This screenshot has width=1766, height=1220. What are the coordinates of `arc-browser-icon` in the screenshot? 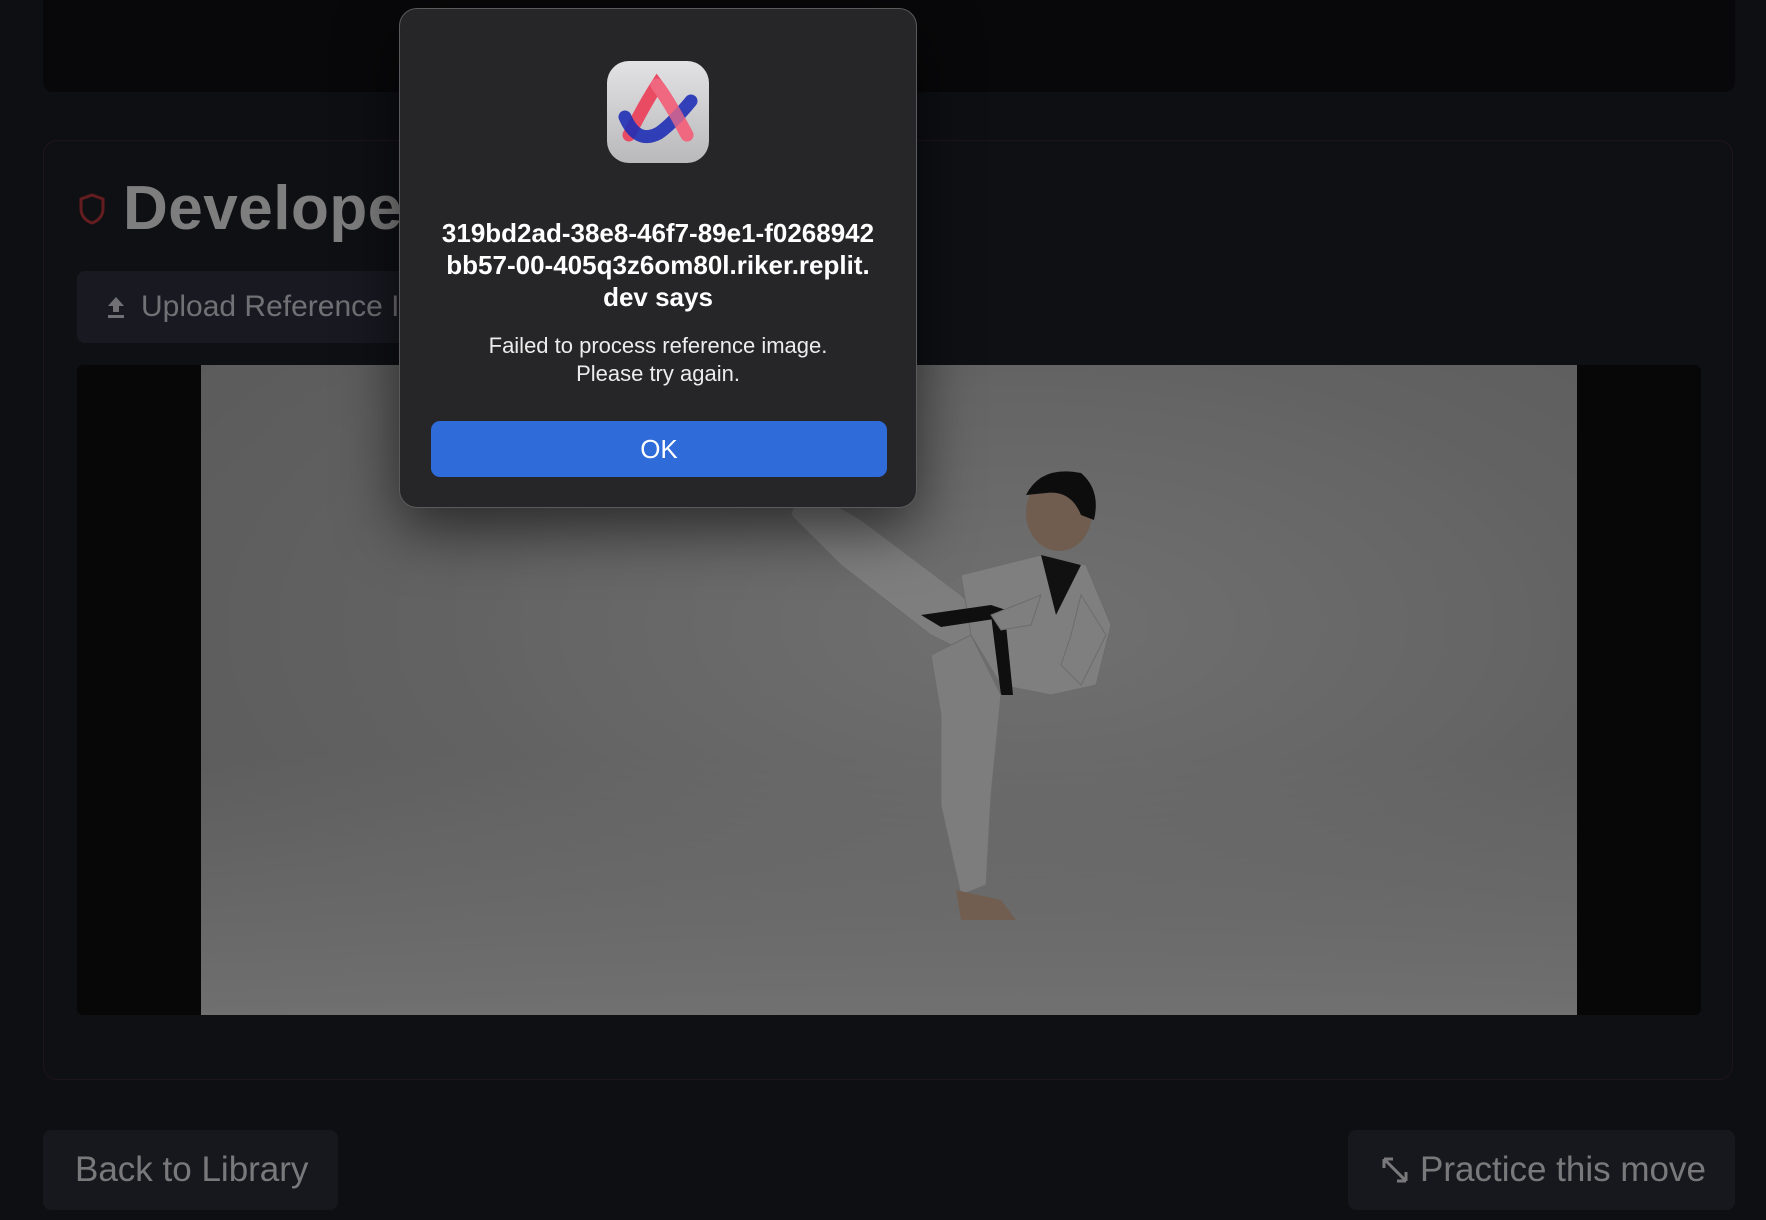 It's located at (658, 112).